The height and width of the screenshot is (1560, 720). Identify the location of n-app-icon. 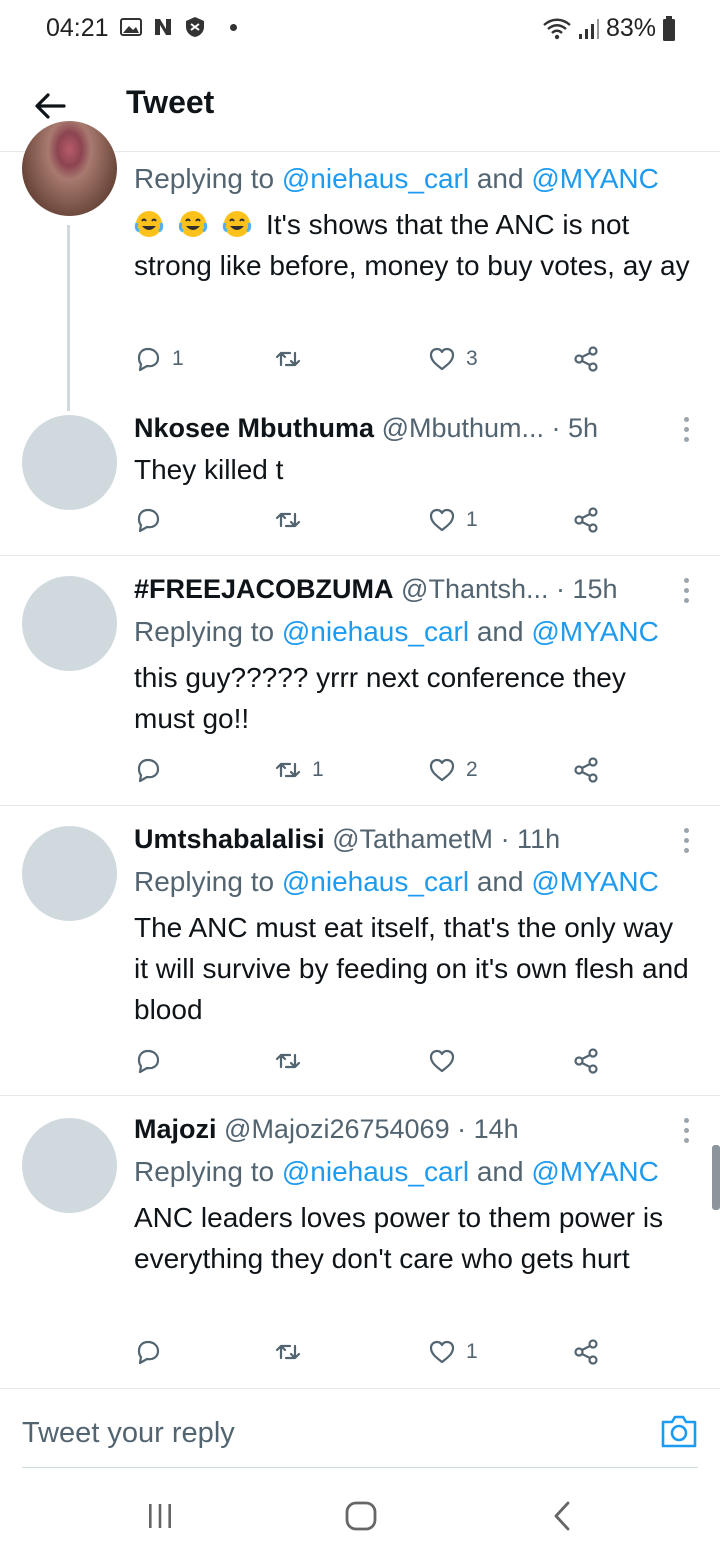
(163, 27).